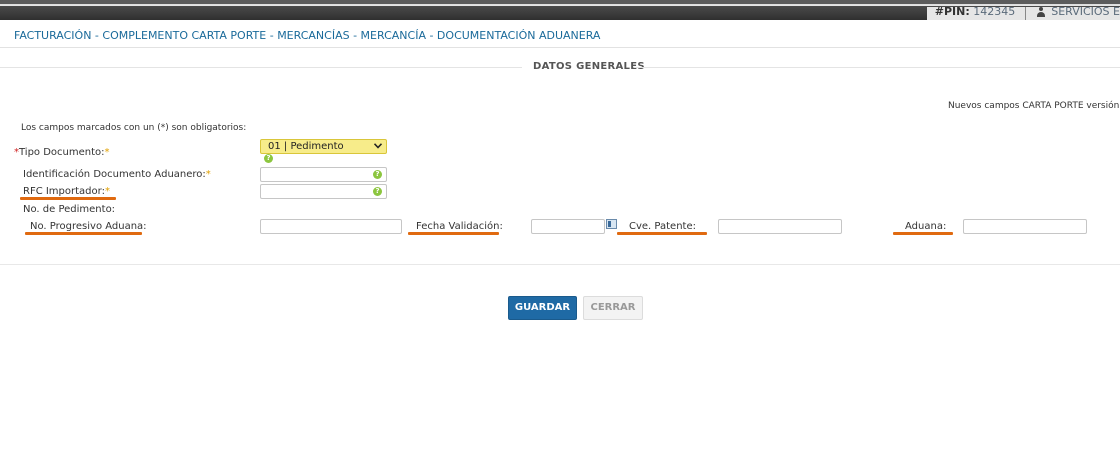  Describe the element at coordinates (1041, 12) in the screenshot. I see `user-icon` at that location.